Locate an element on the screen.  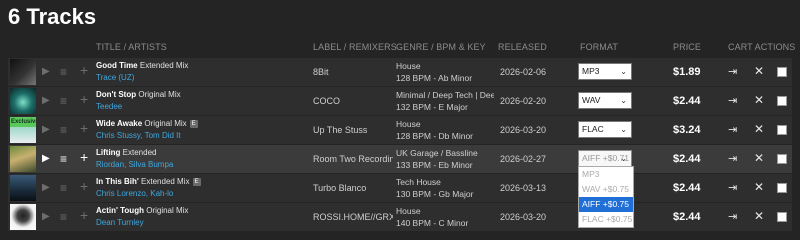
track-artists: Chris Stussy, Tom Did It is located at coordinates (196, 135).